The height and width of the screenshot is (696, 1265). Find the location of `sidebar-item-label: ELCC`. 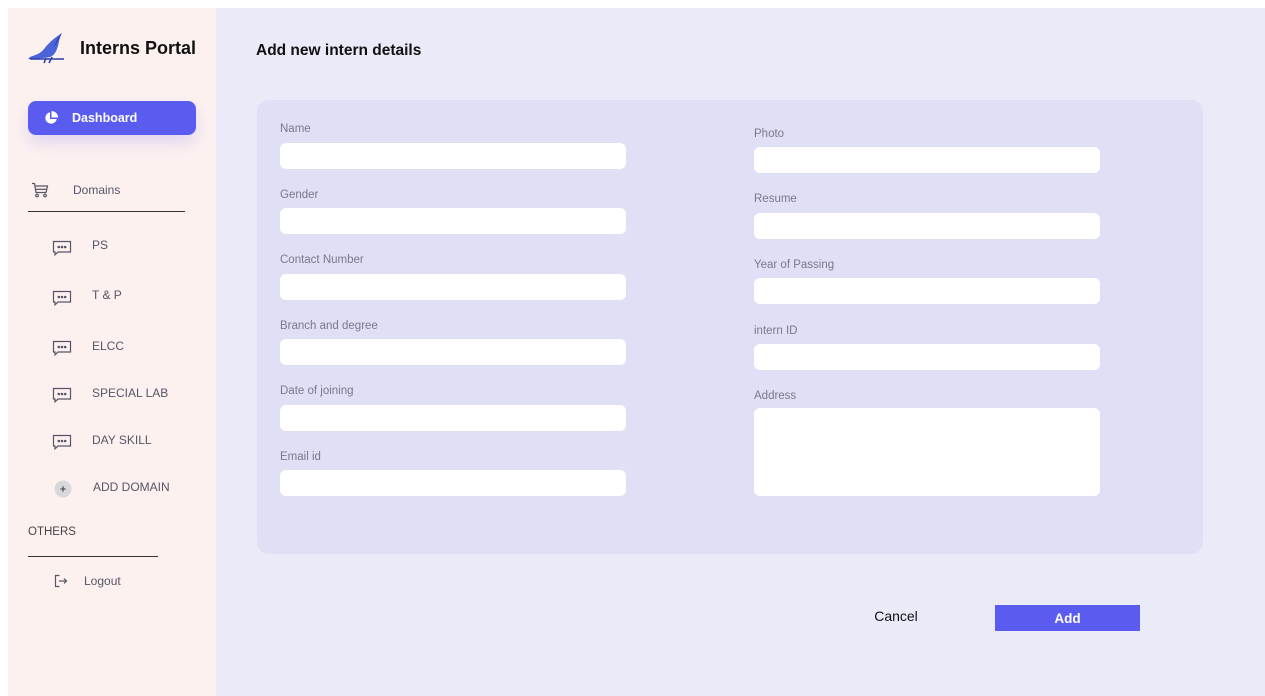

sidebar-item-label: ELCC is located at coordinates (108, 346).